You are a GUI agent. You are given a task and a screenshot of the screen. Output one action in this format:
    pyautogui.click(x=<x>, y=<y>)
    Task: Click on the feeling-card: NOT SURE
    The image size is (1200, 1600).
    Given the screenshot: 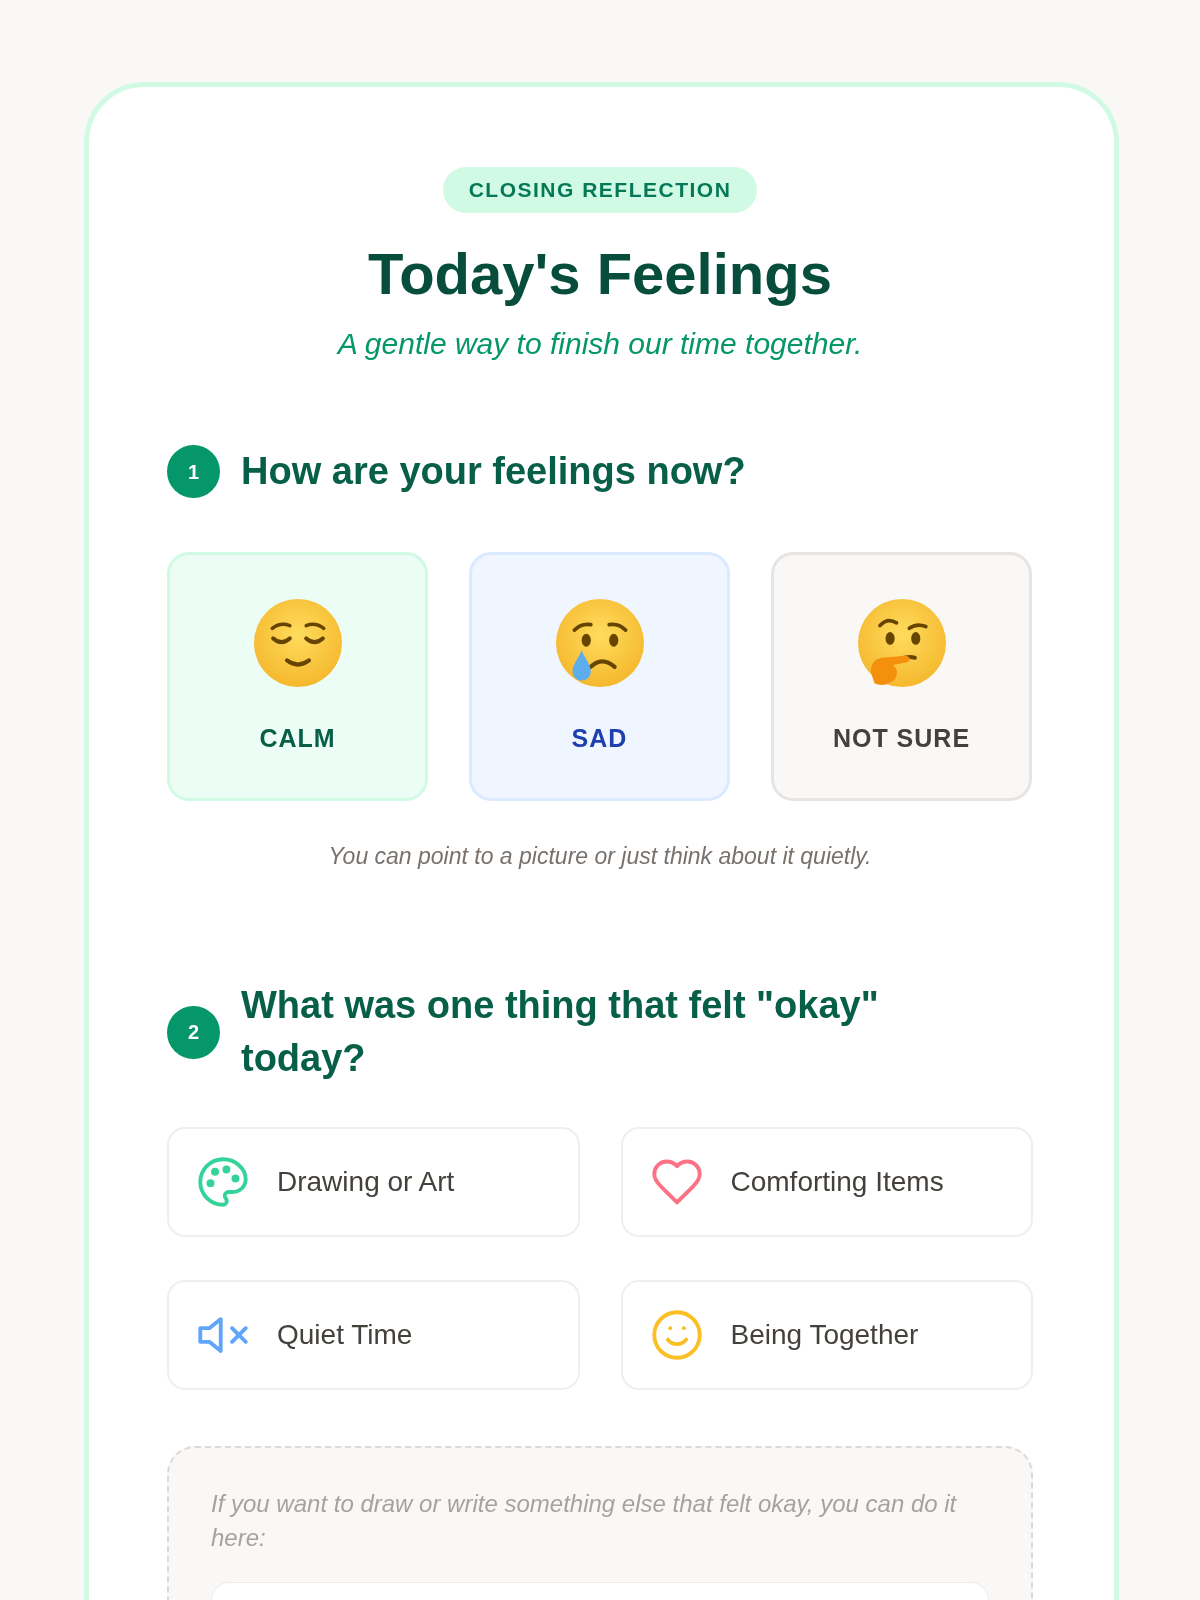 What is the action you would take?
    pyautogui.click(x=901, y=676)
    